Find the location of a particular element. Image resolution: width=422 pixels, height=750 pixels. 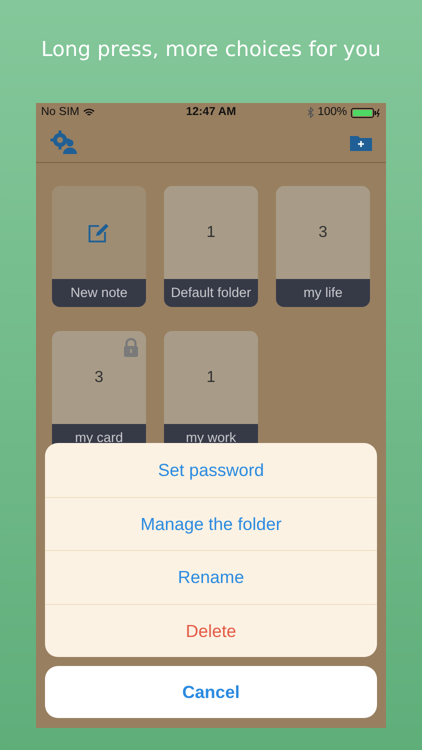

edit-icon is located at coordinates (99, 232).